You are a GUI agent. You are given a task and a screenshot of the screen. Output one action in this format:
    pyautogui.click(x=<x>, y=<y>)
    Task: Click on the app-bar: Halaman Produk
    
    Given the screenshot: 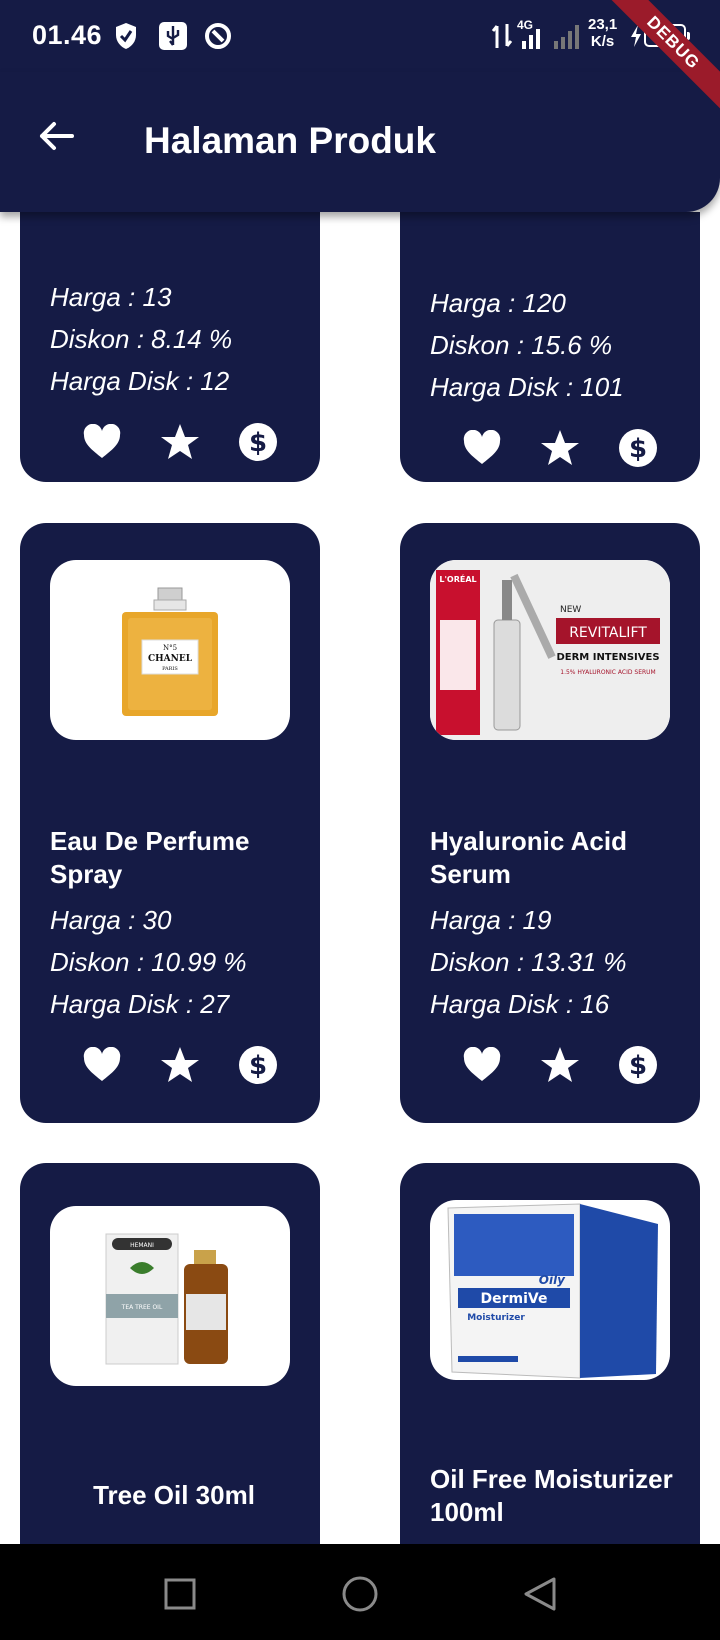 What is the action you would take?
    pyautogui.click(x=360, y=142)
    